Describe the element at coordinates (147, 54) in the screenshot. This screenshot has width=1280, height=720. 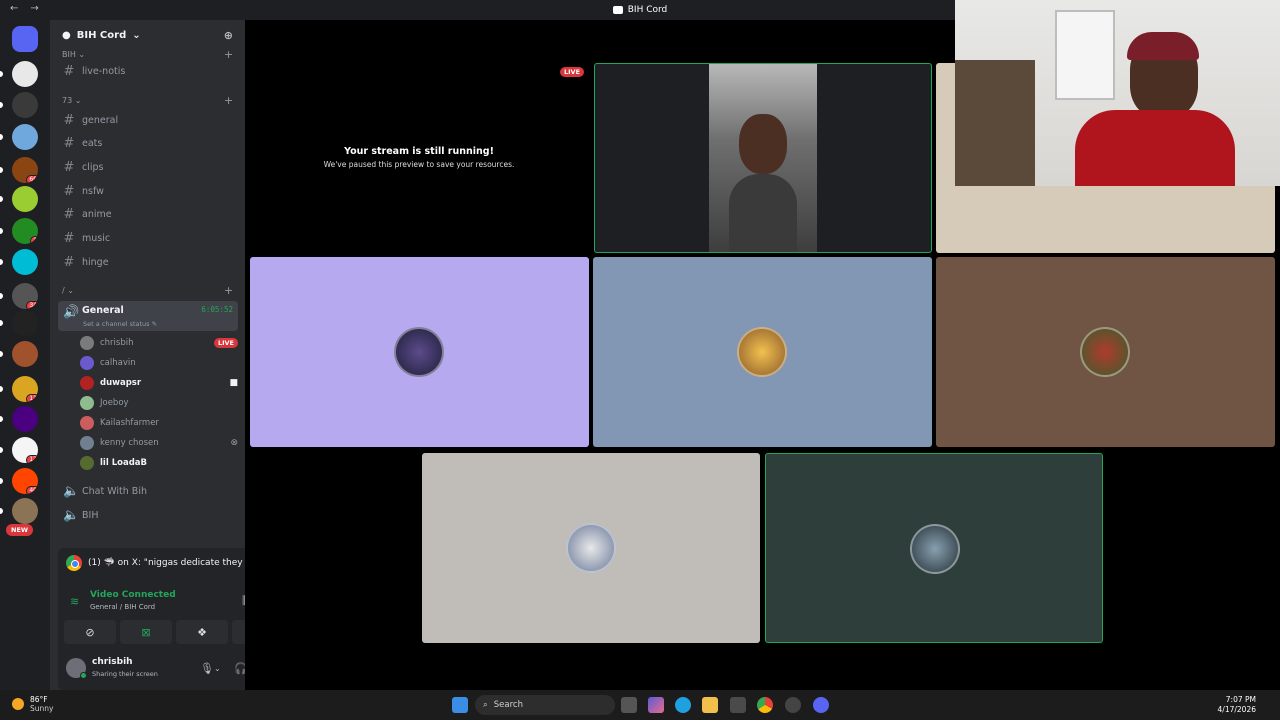
I see `category-bih: BIH ⌄ +` at that location.